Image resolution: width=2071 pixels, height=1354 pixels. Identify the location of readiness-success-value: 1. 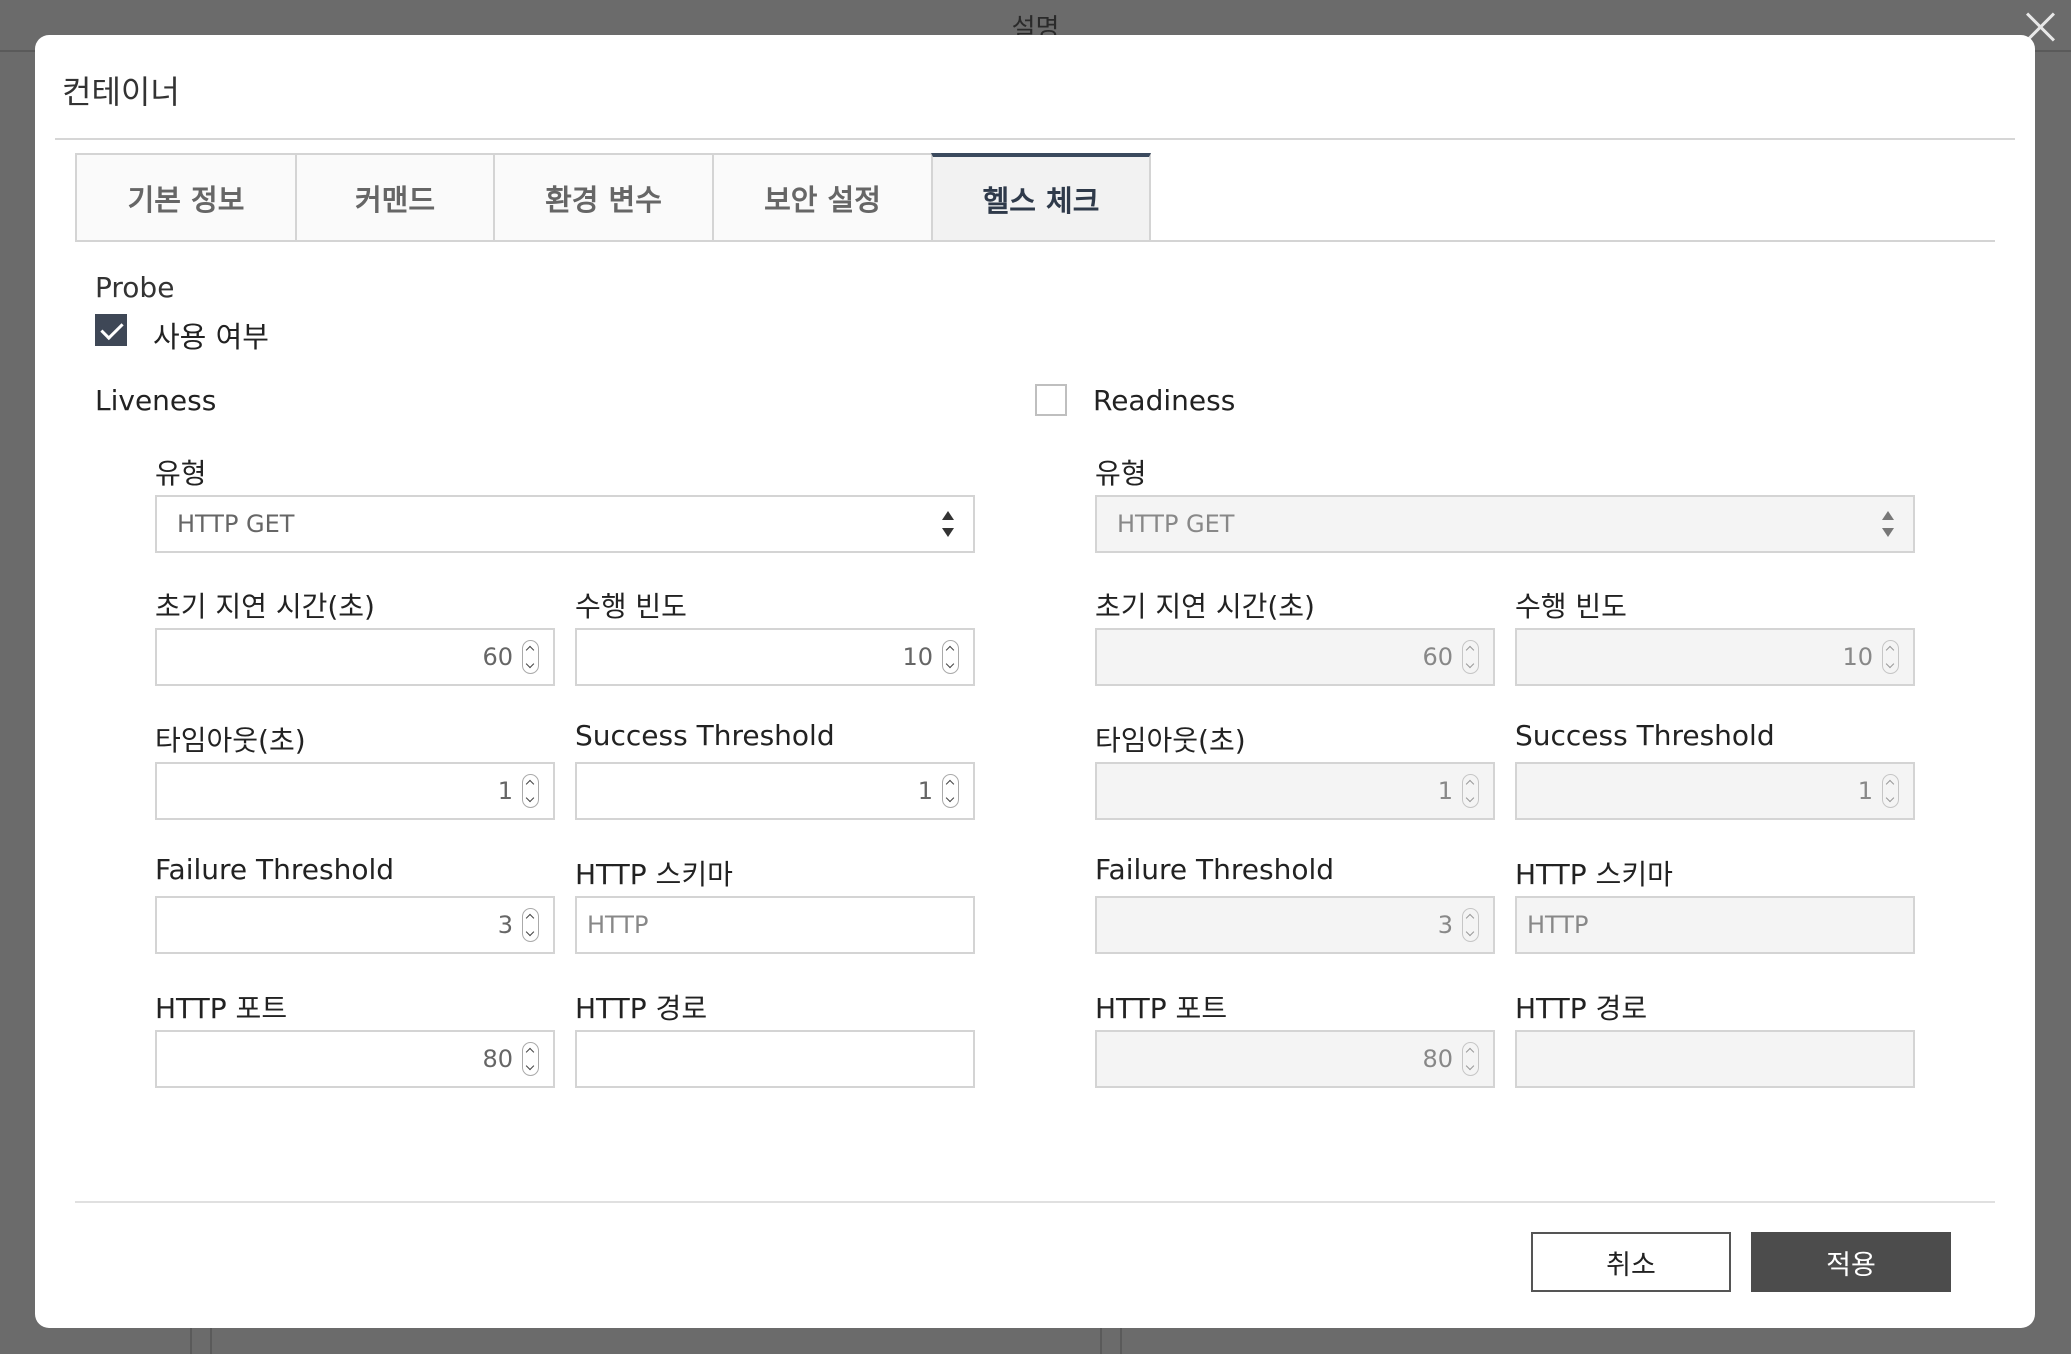
(1865, 791).